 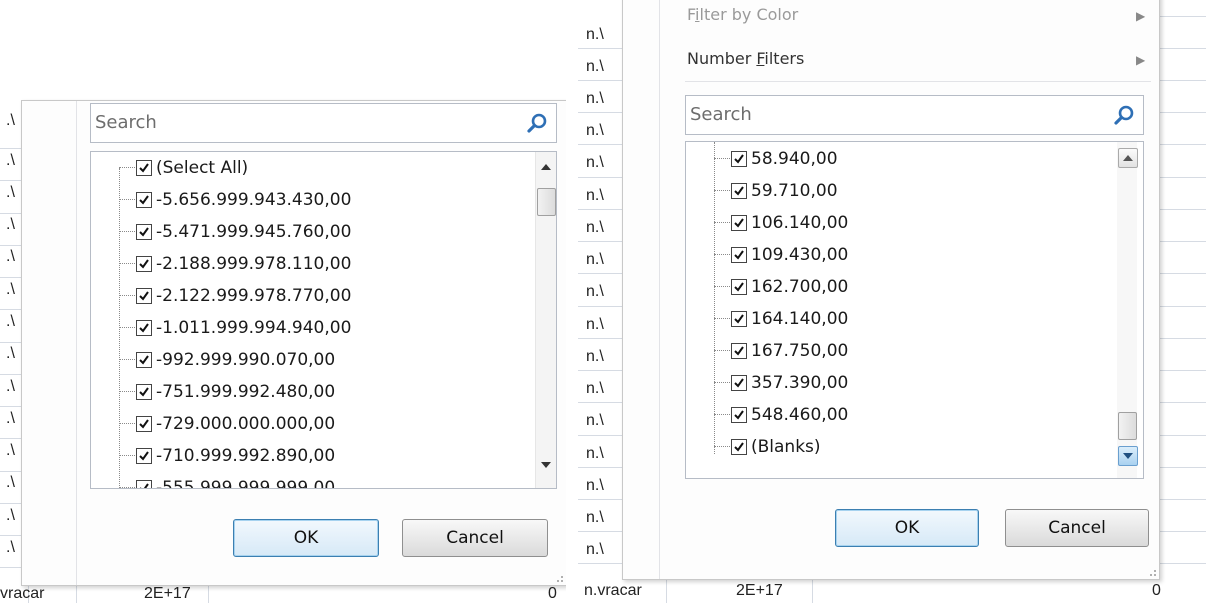 I want to click on list-item: 106.140,00, so click(x=781, y=222).